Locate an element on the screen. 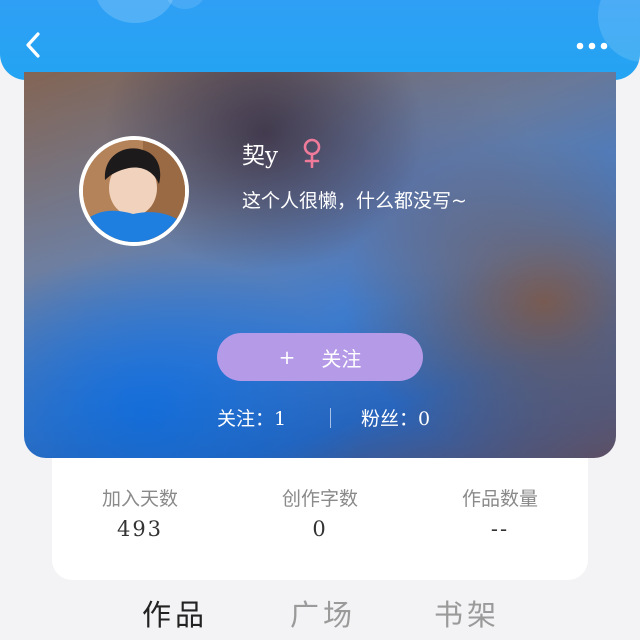 This screenshot has width=640, height=640. summary-work-count: 作品数量 -- is located at coordinates (500, 512).